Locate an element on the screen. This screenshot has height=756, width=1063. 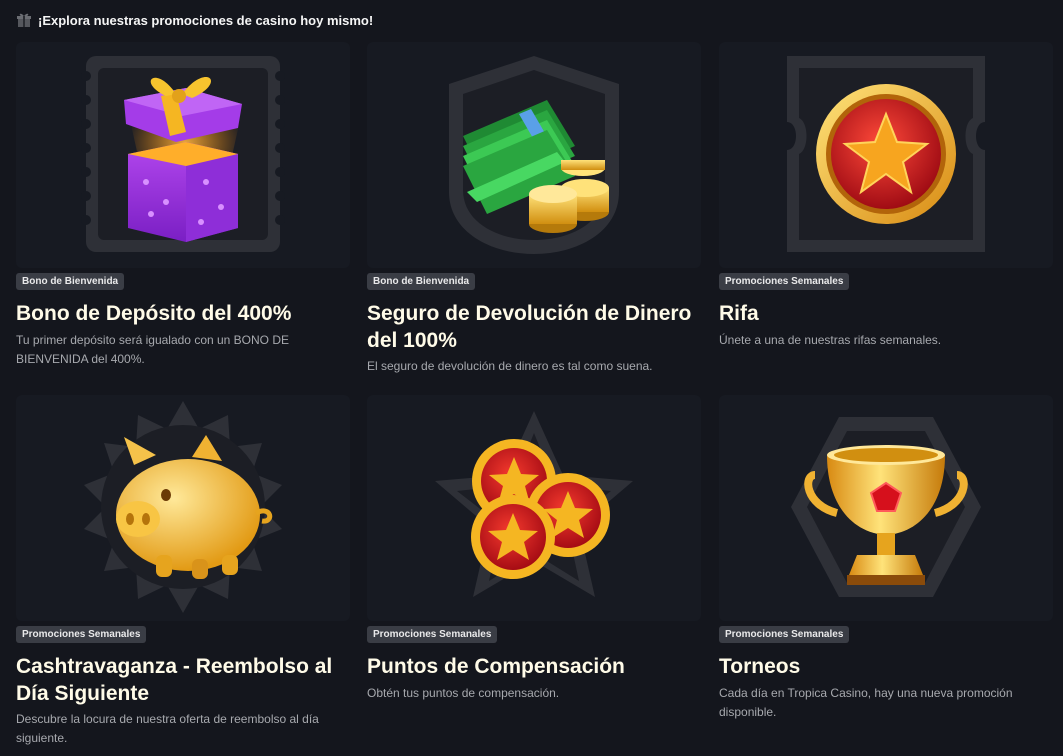
star-medal-icon is located at coordinates (886, 154).